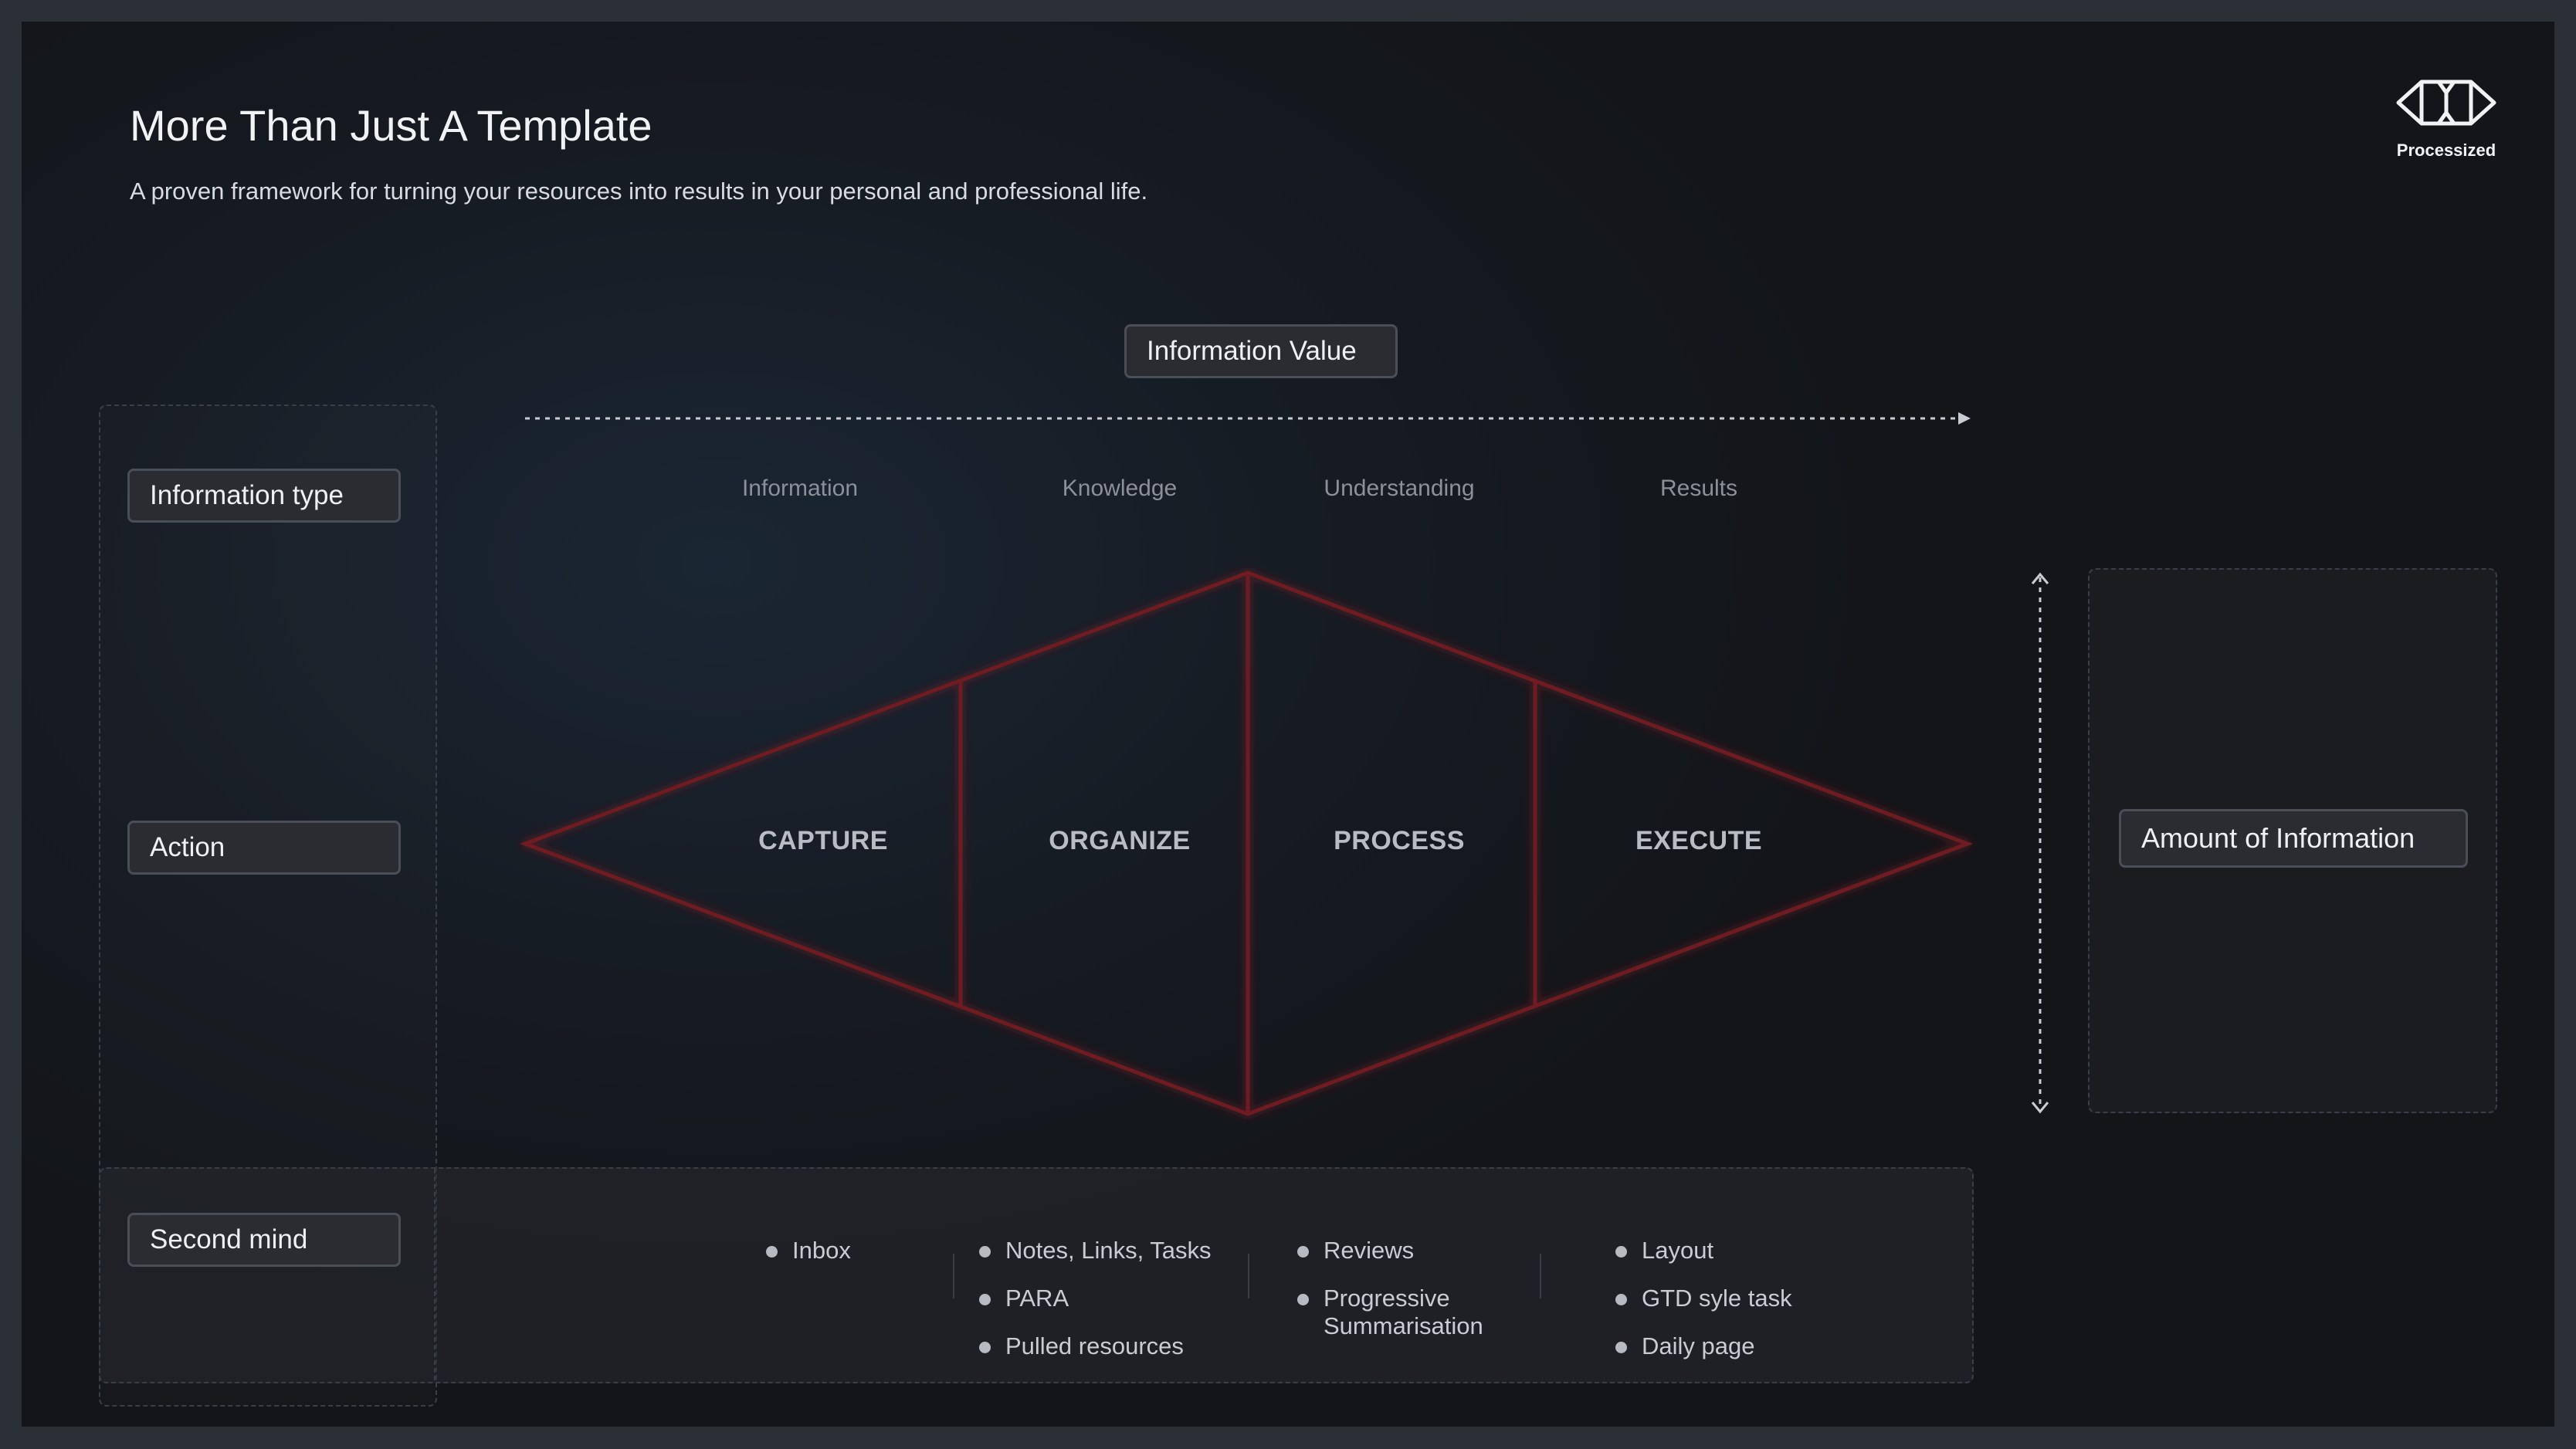 The width and height of the screenshot is (2576, 1449). What do you see at coordinates (2040, 843) in the screenshot?
I see `amount-arrow` at bounding box center [2040, 843].